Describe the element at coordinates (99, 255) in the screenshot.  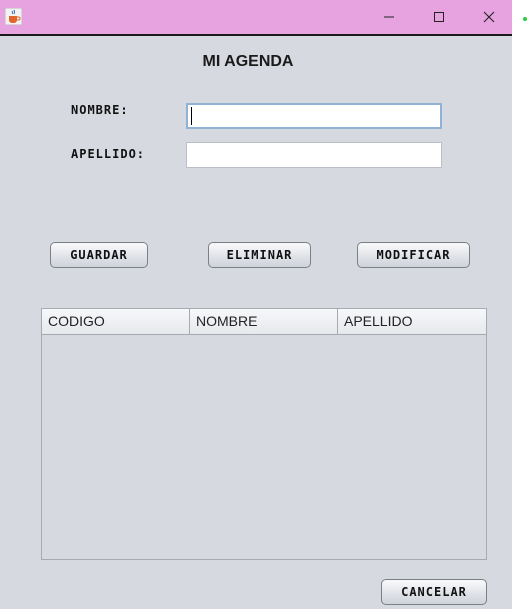
I see `guardar-button: GUARDAR` at that location.